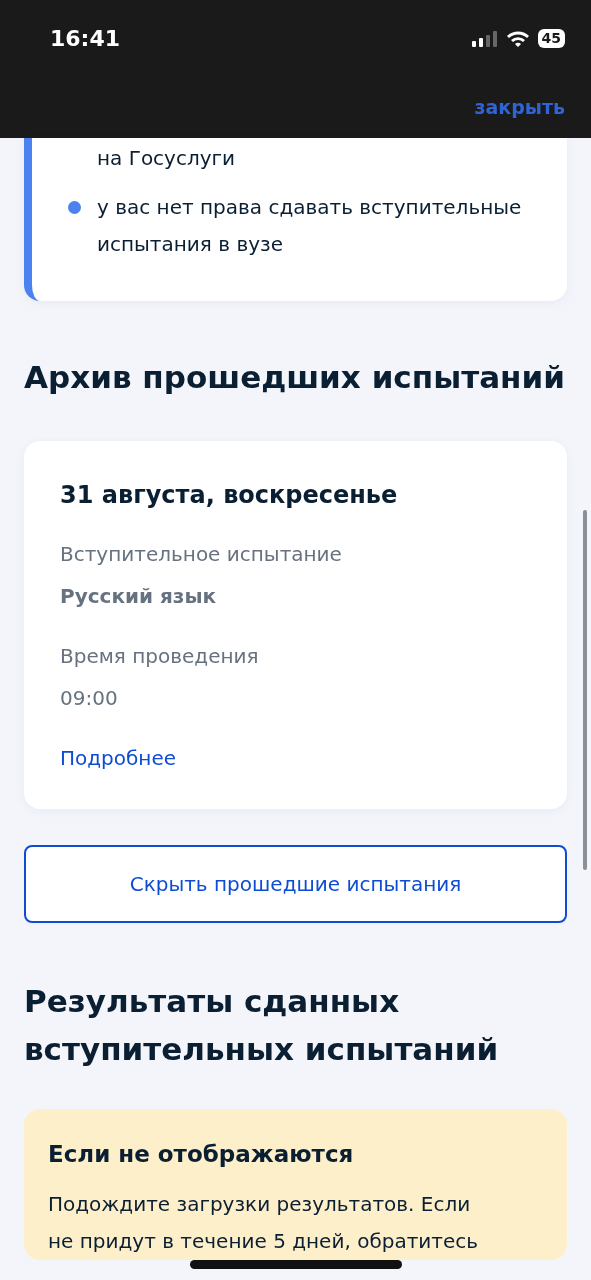 This screenshot has height=1280, width=591. Describe the element at coordinates (160, 656) in the screenshot. I see `field-label: Время проведения` at that location.